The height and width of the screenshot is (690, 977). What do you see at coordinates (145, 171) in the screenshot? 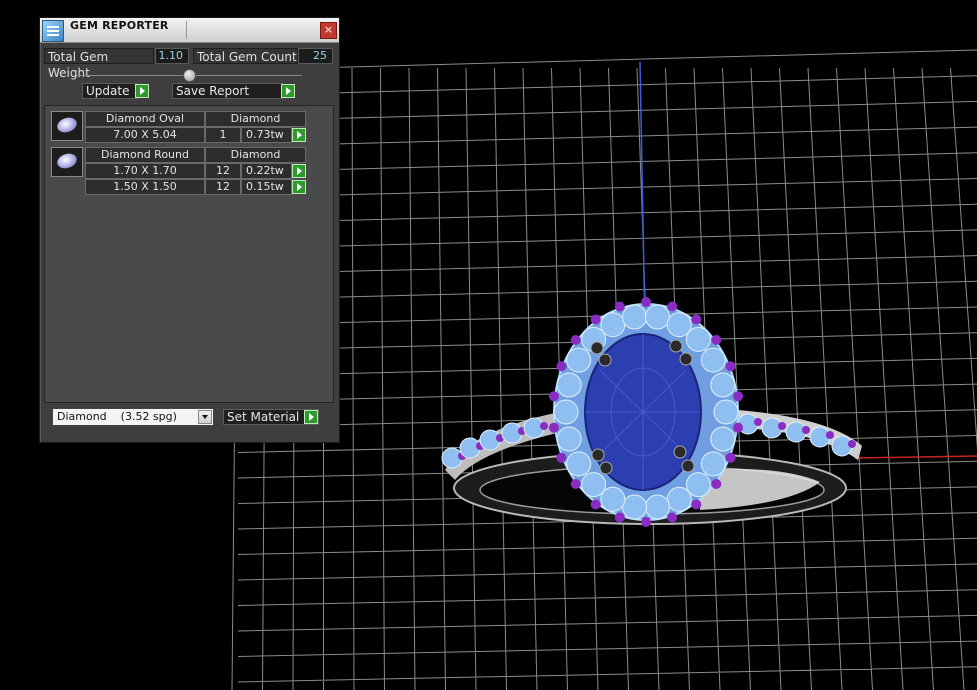
I see `gem-size: 1.70 X 1.70` at bounding box center [145, 171].